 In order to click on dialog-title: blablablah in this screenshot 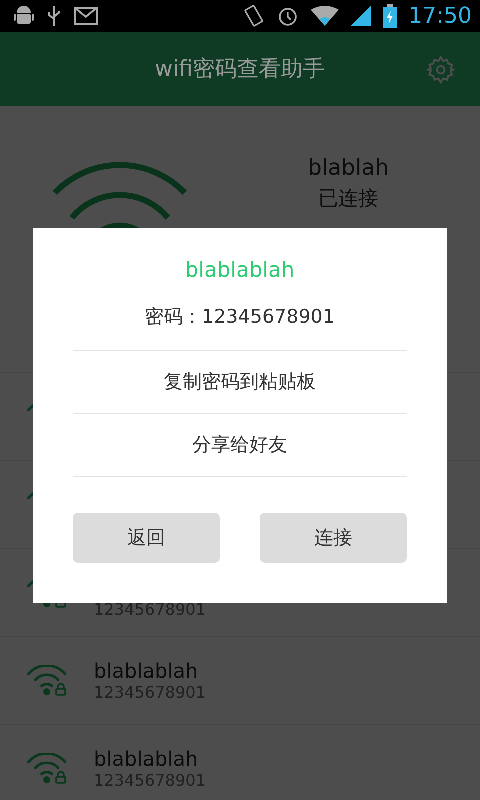, I will do `click(240, 270)`.